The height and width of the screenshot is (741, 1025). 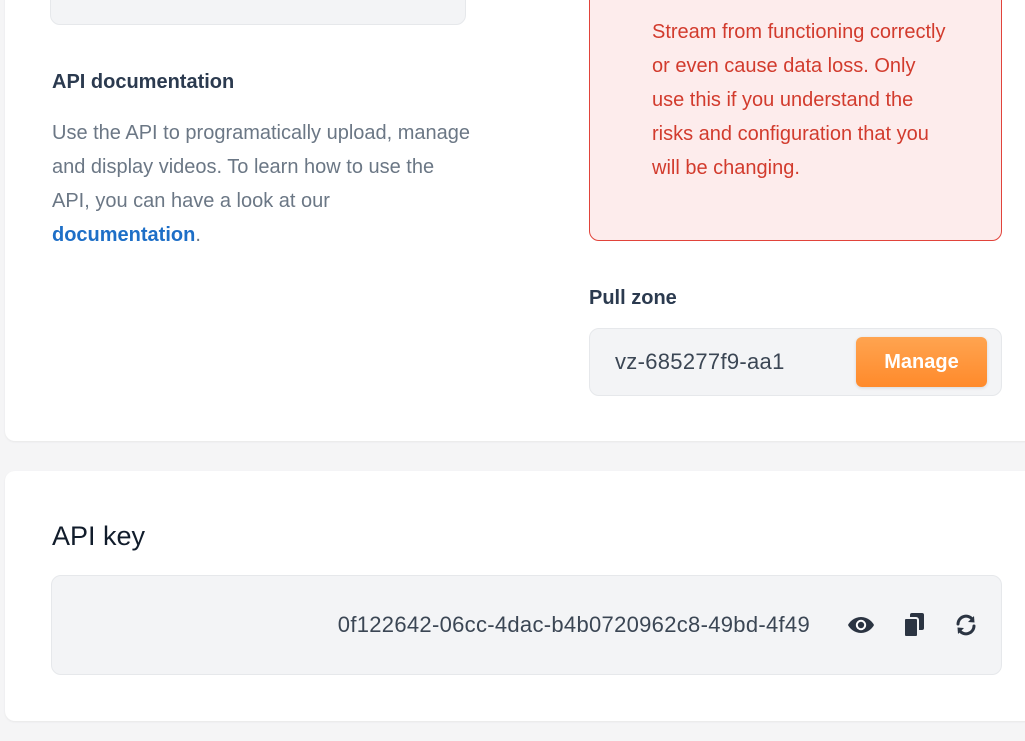 I want to click on pull-zone-value: vz-685277f9-aa1, so click(x=700, y=361).